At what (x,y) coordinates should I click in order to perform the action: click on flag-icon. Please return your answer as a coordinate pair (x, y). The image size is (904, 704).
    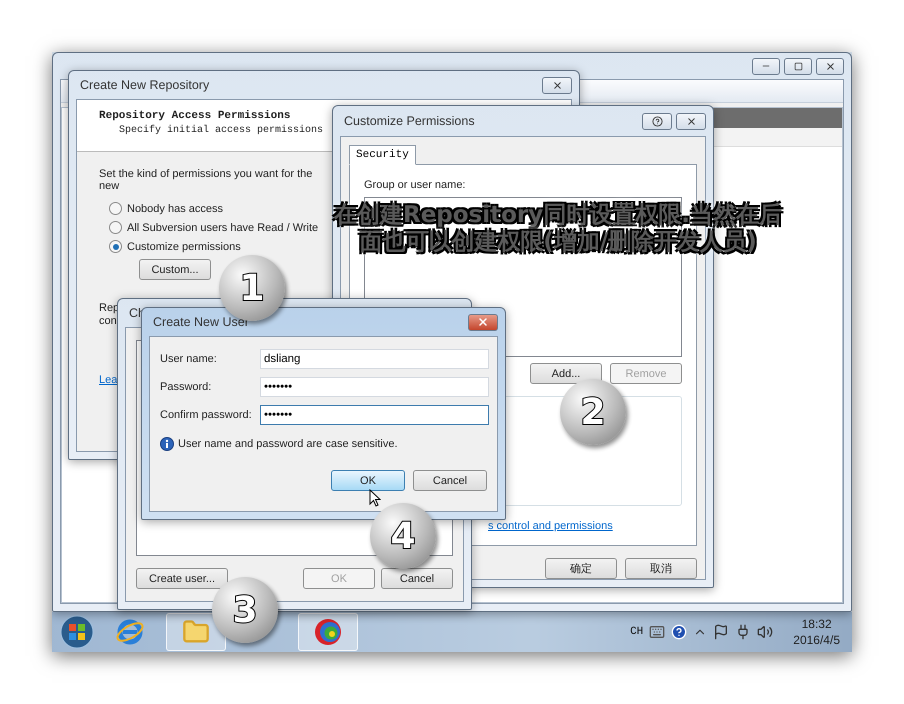
    Looking at the image, I should click on (721, 632).